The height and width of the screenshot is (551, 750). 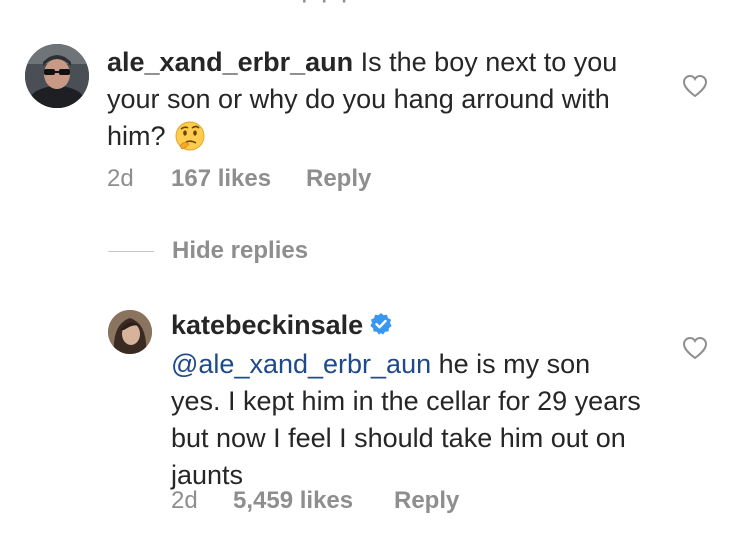 I want to click on thinking-face-emoji, so click(x=190, y=141).